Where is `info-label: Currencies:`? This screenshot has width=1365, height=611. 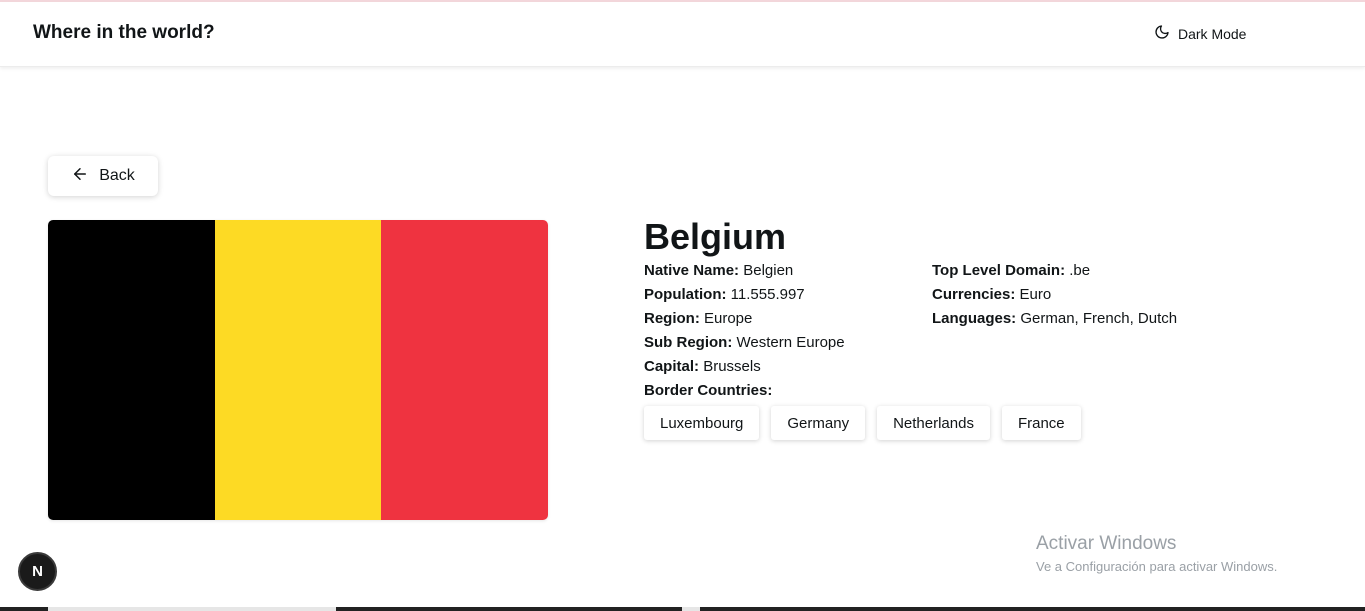
info-label: Currencies: is located at coordinates (974, 294).